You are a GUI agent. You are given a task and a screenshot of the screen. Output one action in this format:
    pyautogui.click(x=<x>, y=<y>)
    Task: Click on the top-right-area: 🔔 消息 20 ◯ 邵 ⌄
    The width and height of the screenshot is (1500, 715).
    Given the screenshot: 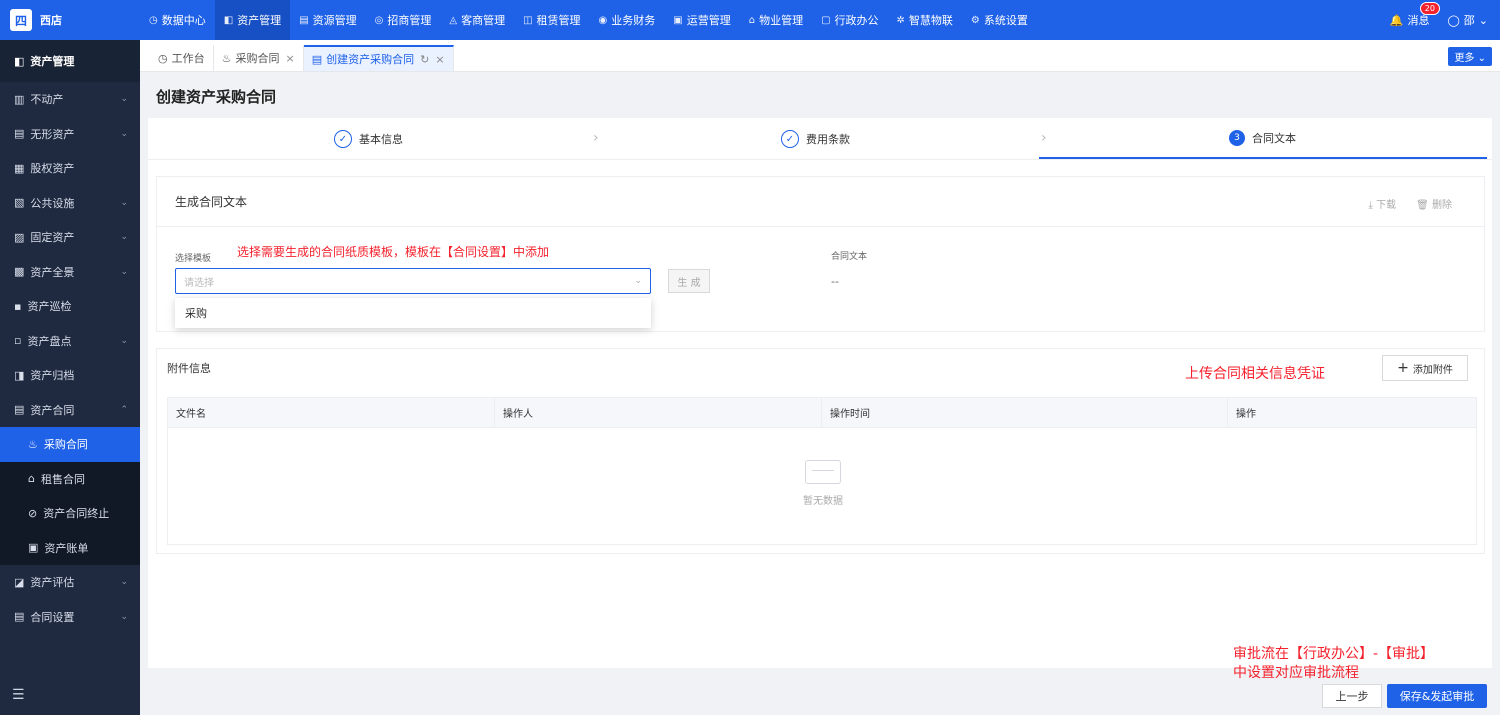 What is the action you would take?
    pyautogui.click(x=1439, y=20)
    